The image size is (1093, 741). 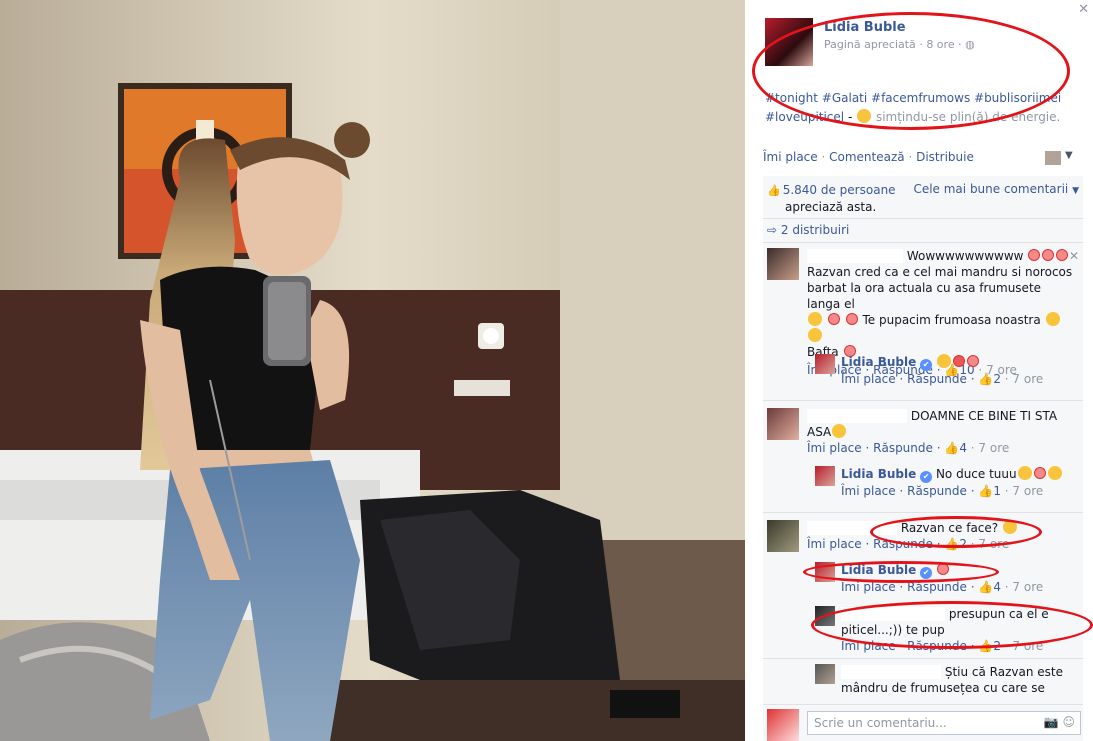 I want to click on comment-text: Te pupacim frumoasa noastra, so click(x=951, y=320).